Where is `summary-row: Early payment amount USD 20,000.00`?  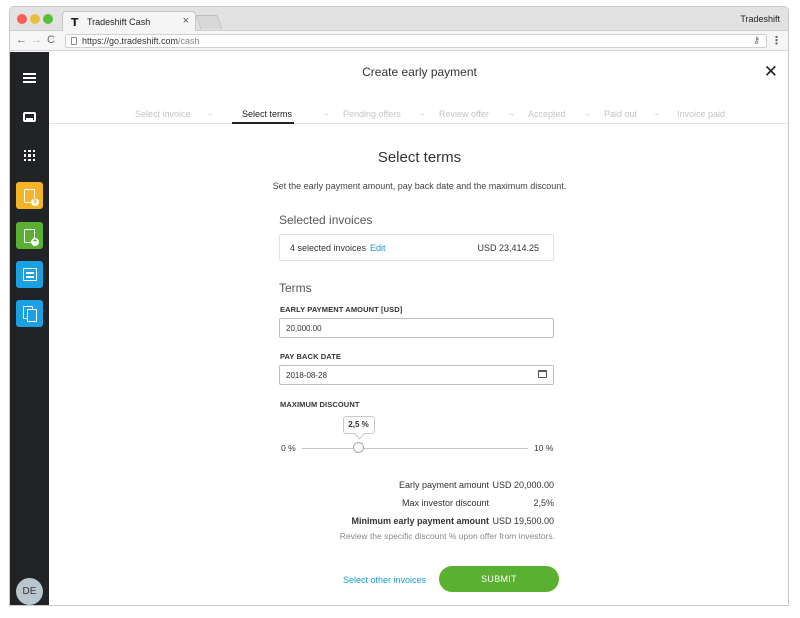
summary-row: Early payment amount USD 20,000.00 is located at coordinates (417, 486).